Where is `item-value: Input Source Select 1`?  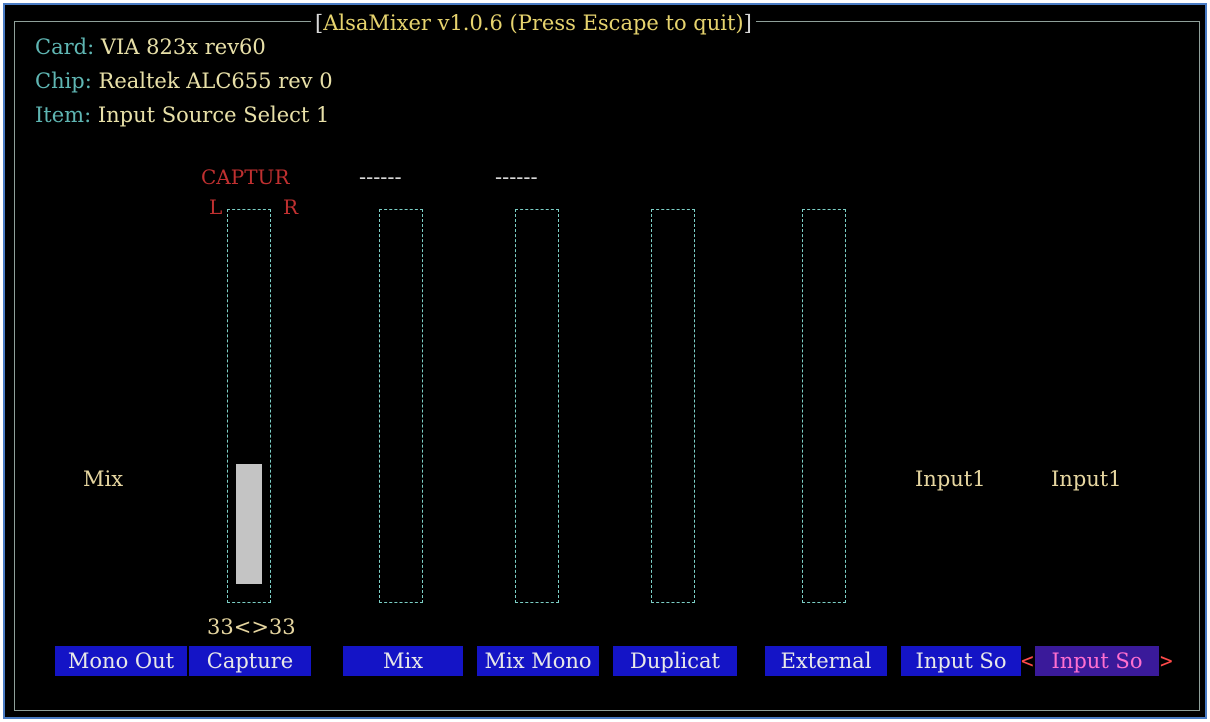 item-value: Input Source Select 1 is located at coordinates (213, 115).